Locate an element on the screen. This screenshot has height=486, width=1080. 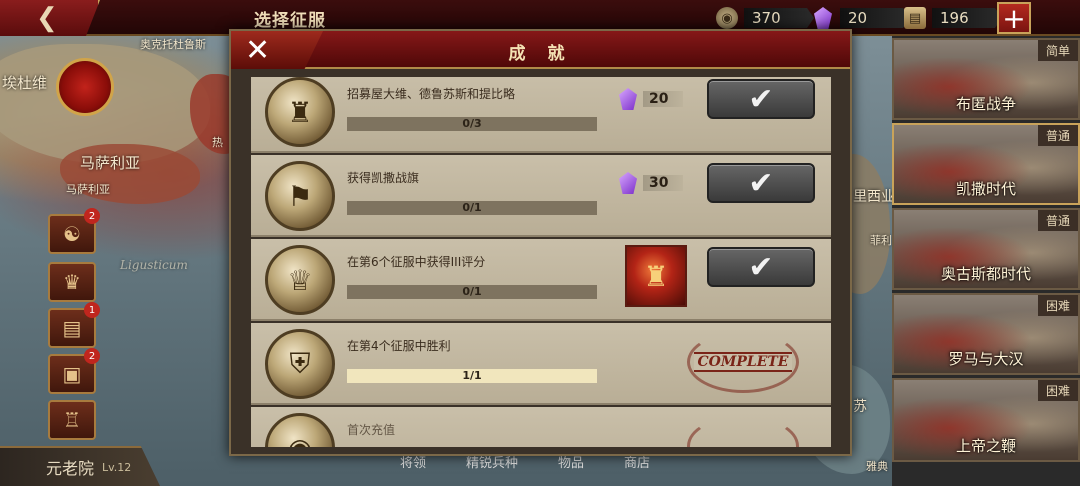
era-card-caesar: 普通凯撒时代 is located at coordinates (986, 164).